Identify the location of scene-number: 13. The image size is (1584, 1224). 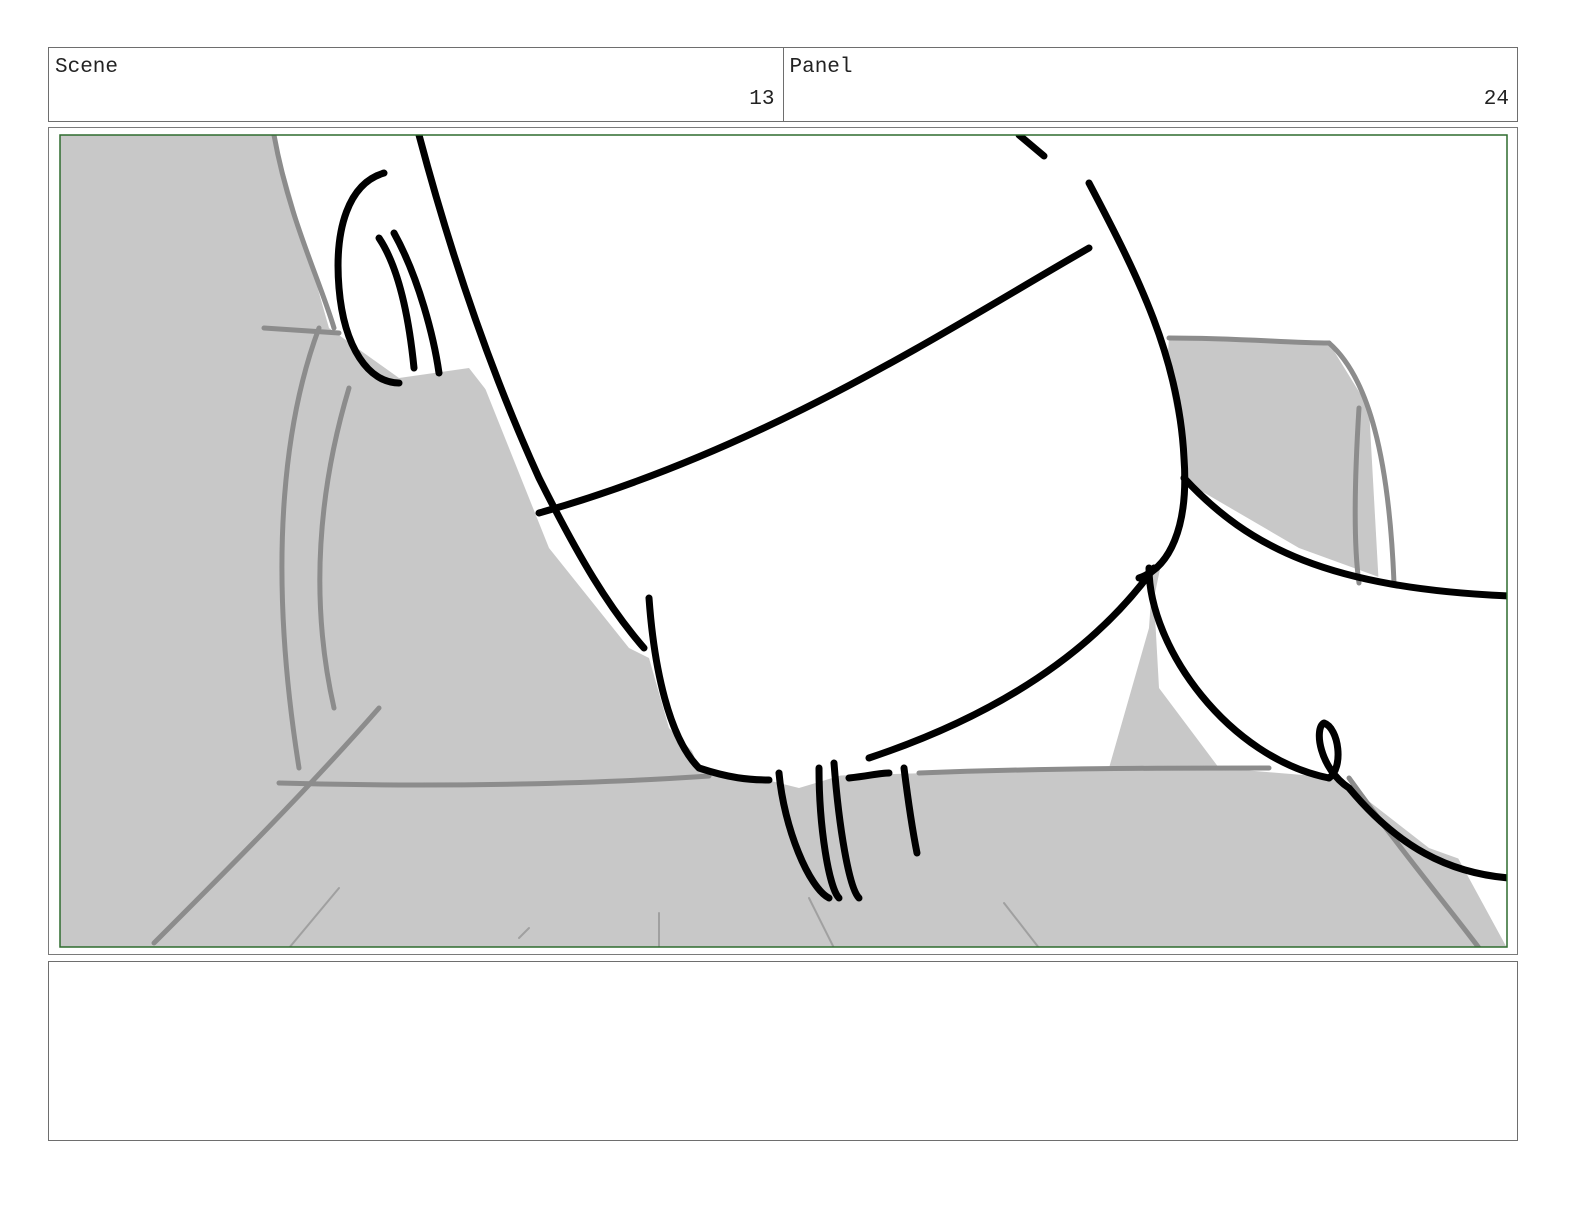
(762, 99).